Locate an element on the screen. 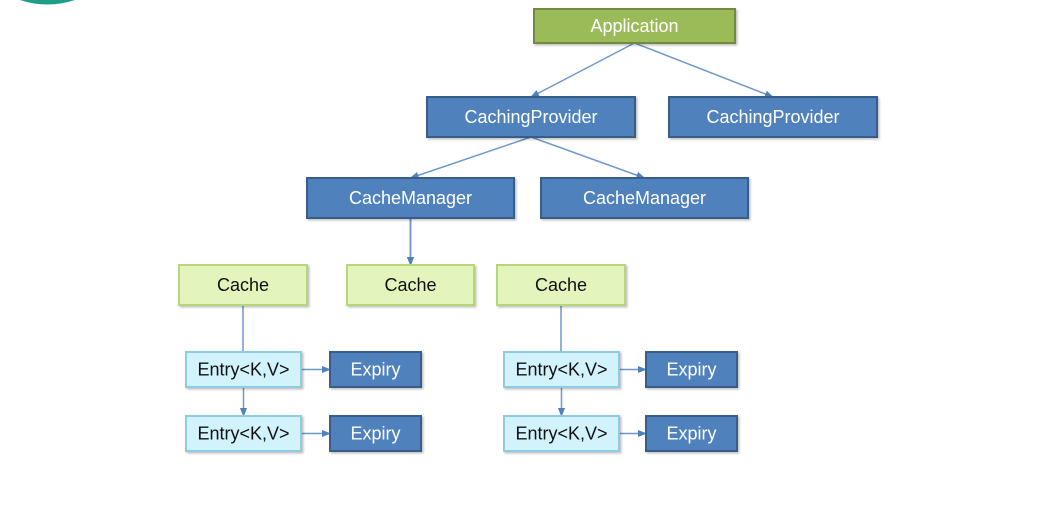  node-caching-provider-2: CachingProvider is located at coordinates (773, 117).